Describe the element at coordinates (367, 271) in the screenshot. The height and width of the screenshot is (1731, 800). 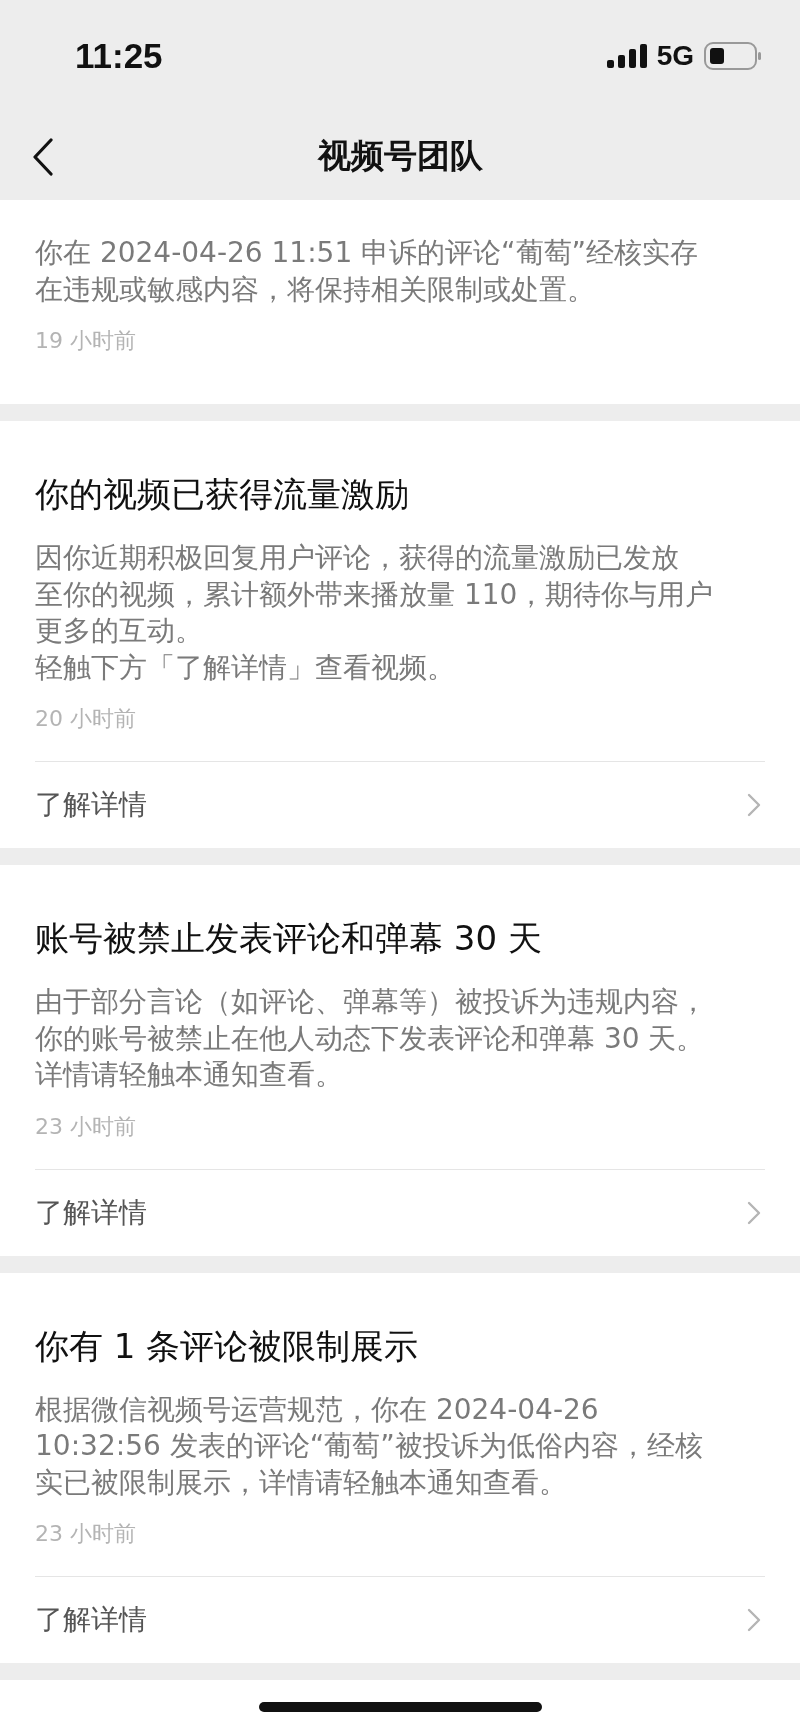
I see `notification-text: 你在 2024-04-26 11:51 申诉的评论“葡萄”经核实存 在违规或敏感内容，将保持相关限制或处置。` at that location.